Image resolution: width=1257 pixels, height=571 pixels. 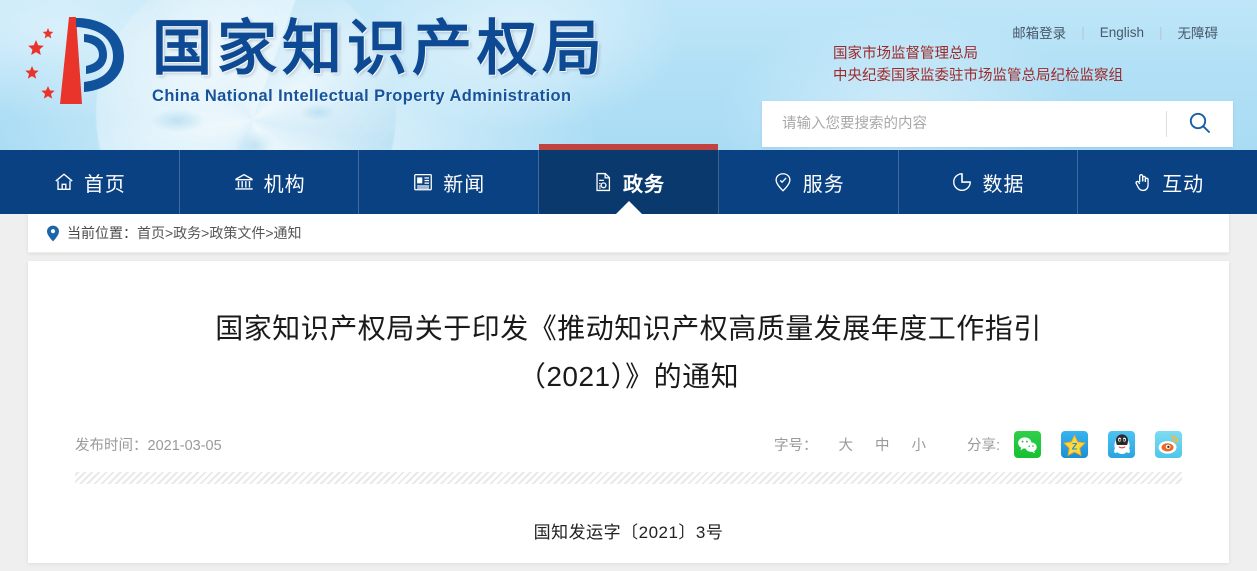 I want to click on nav-item-home: 首页, so click(x=90, y=182).